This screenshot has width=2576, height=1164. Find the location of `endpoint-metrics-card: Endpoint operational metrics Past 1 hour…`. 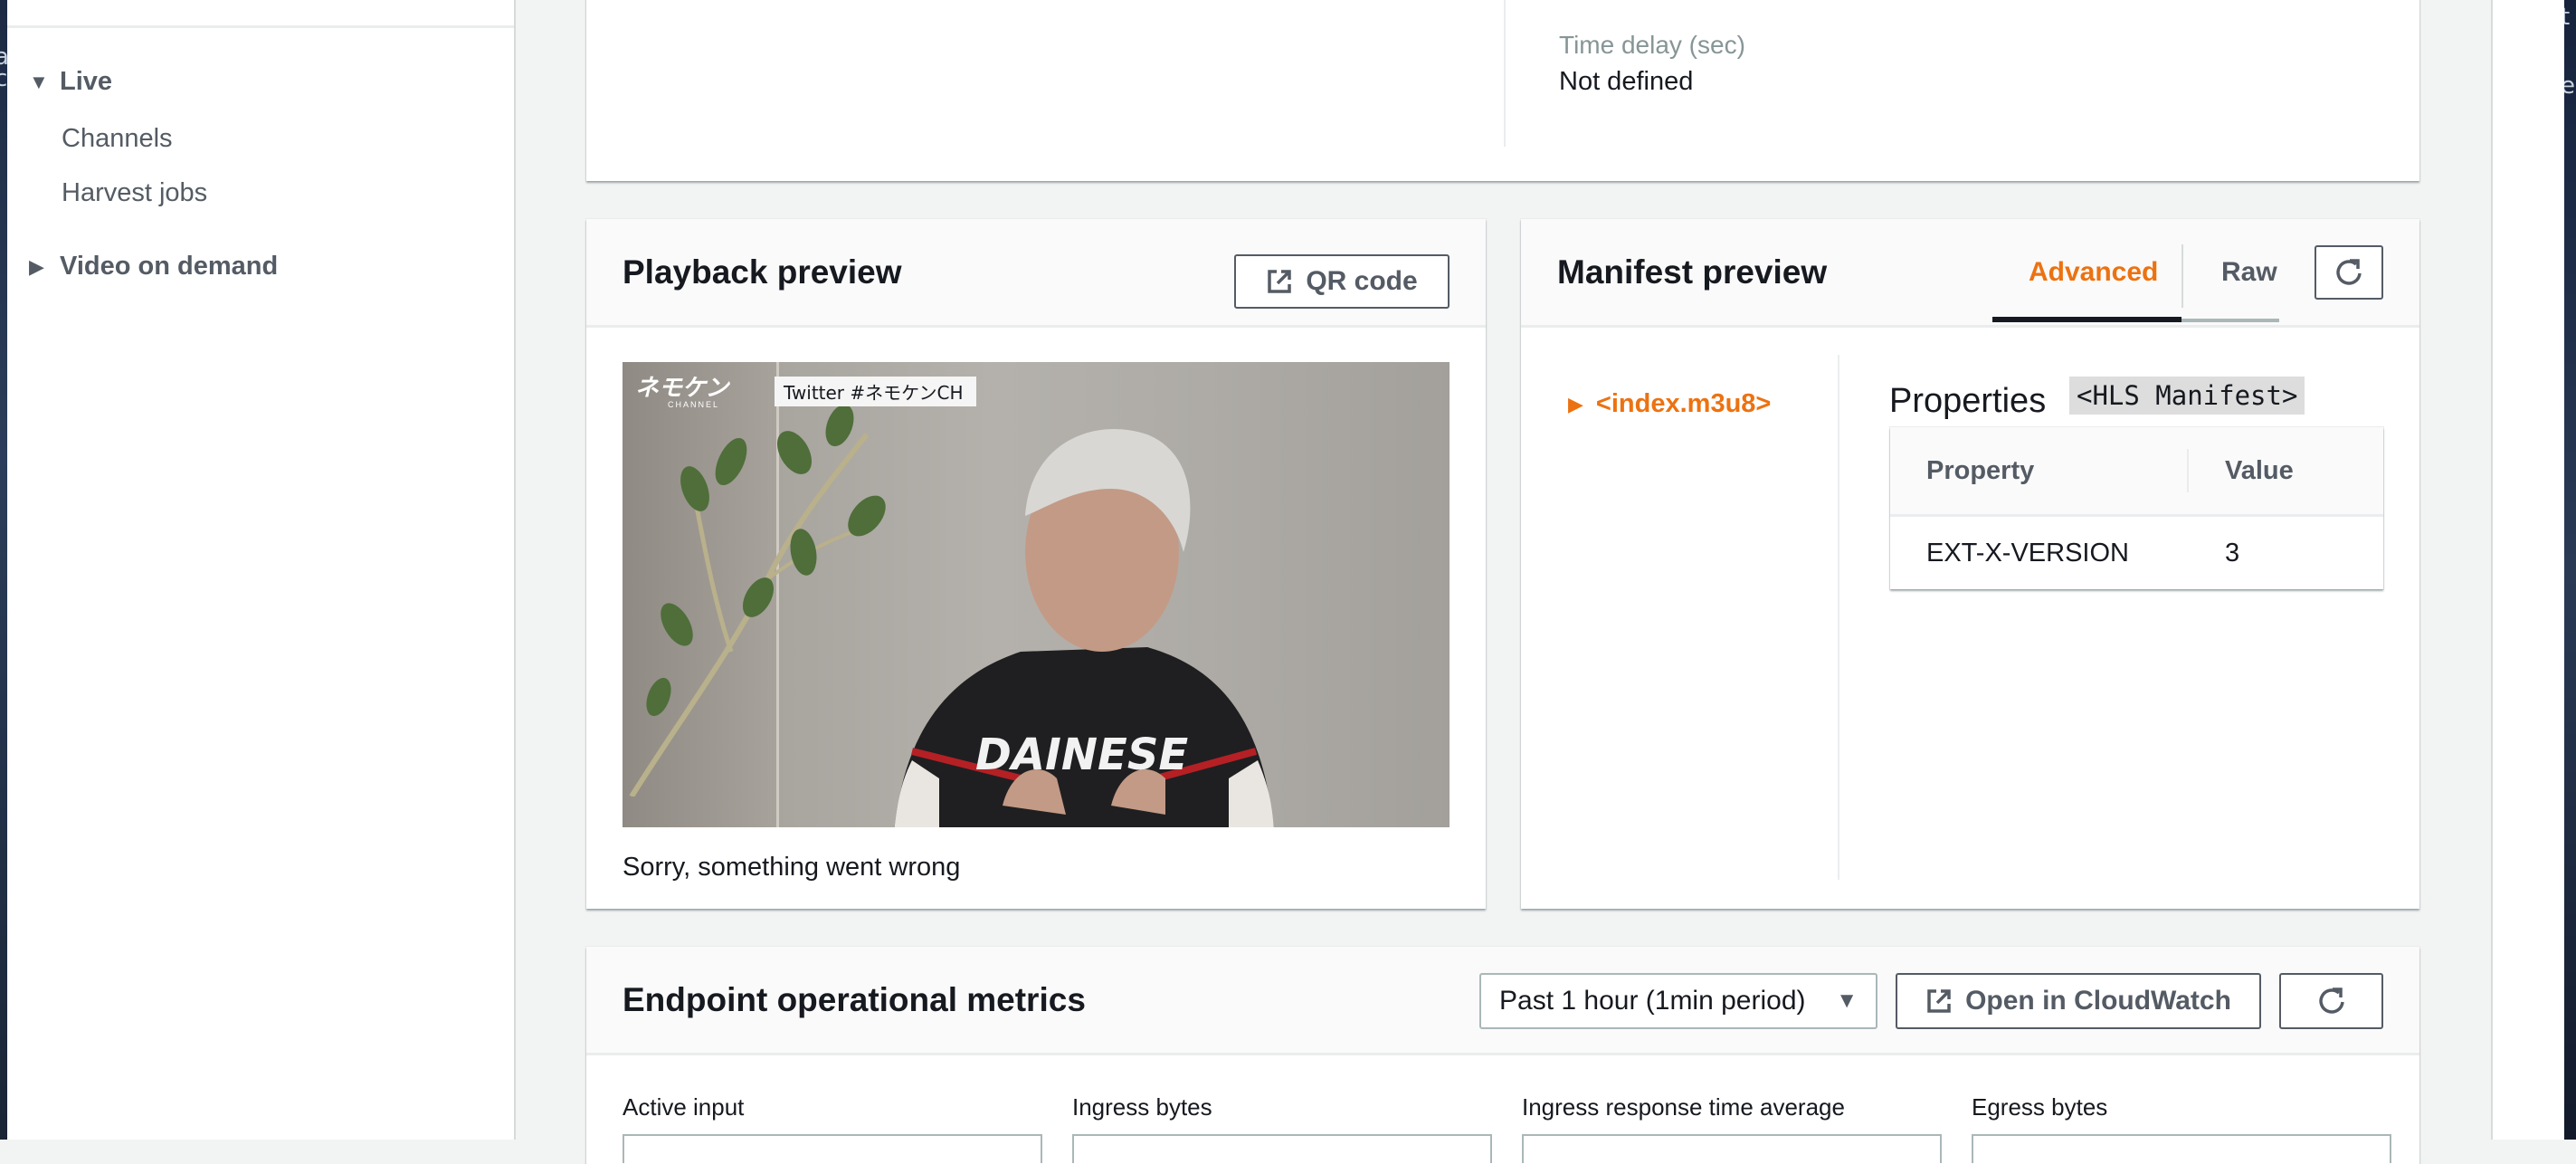

endpoint-metrics-card: Endpoint operational metrics Past 1 hour… is located at coordinates (1503, 1055).